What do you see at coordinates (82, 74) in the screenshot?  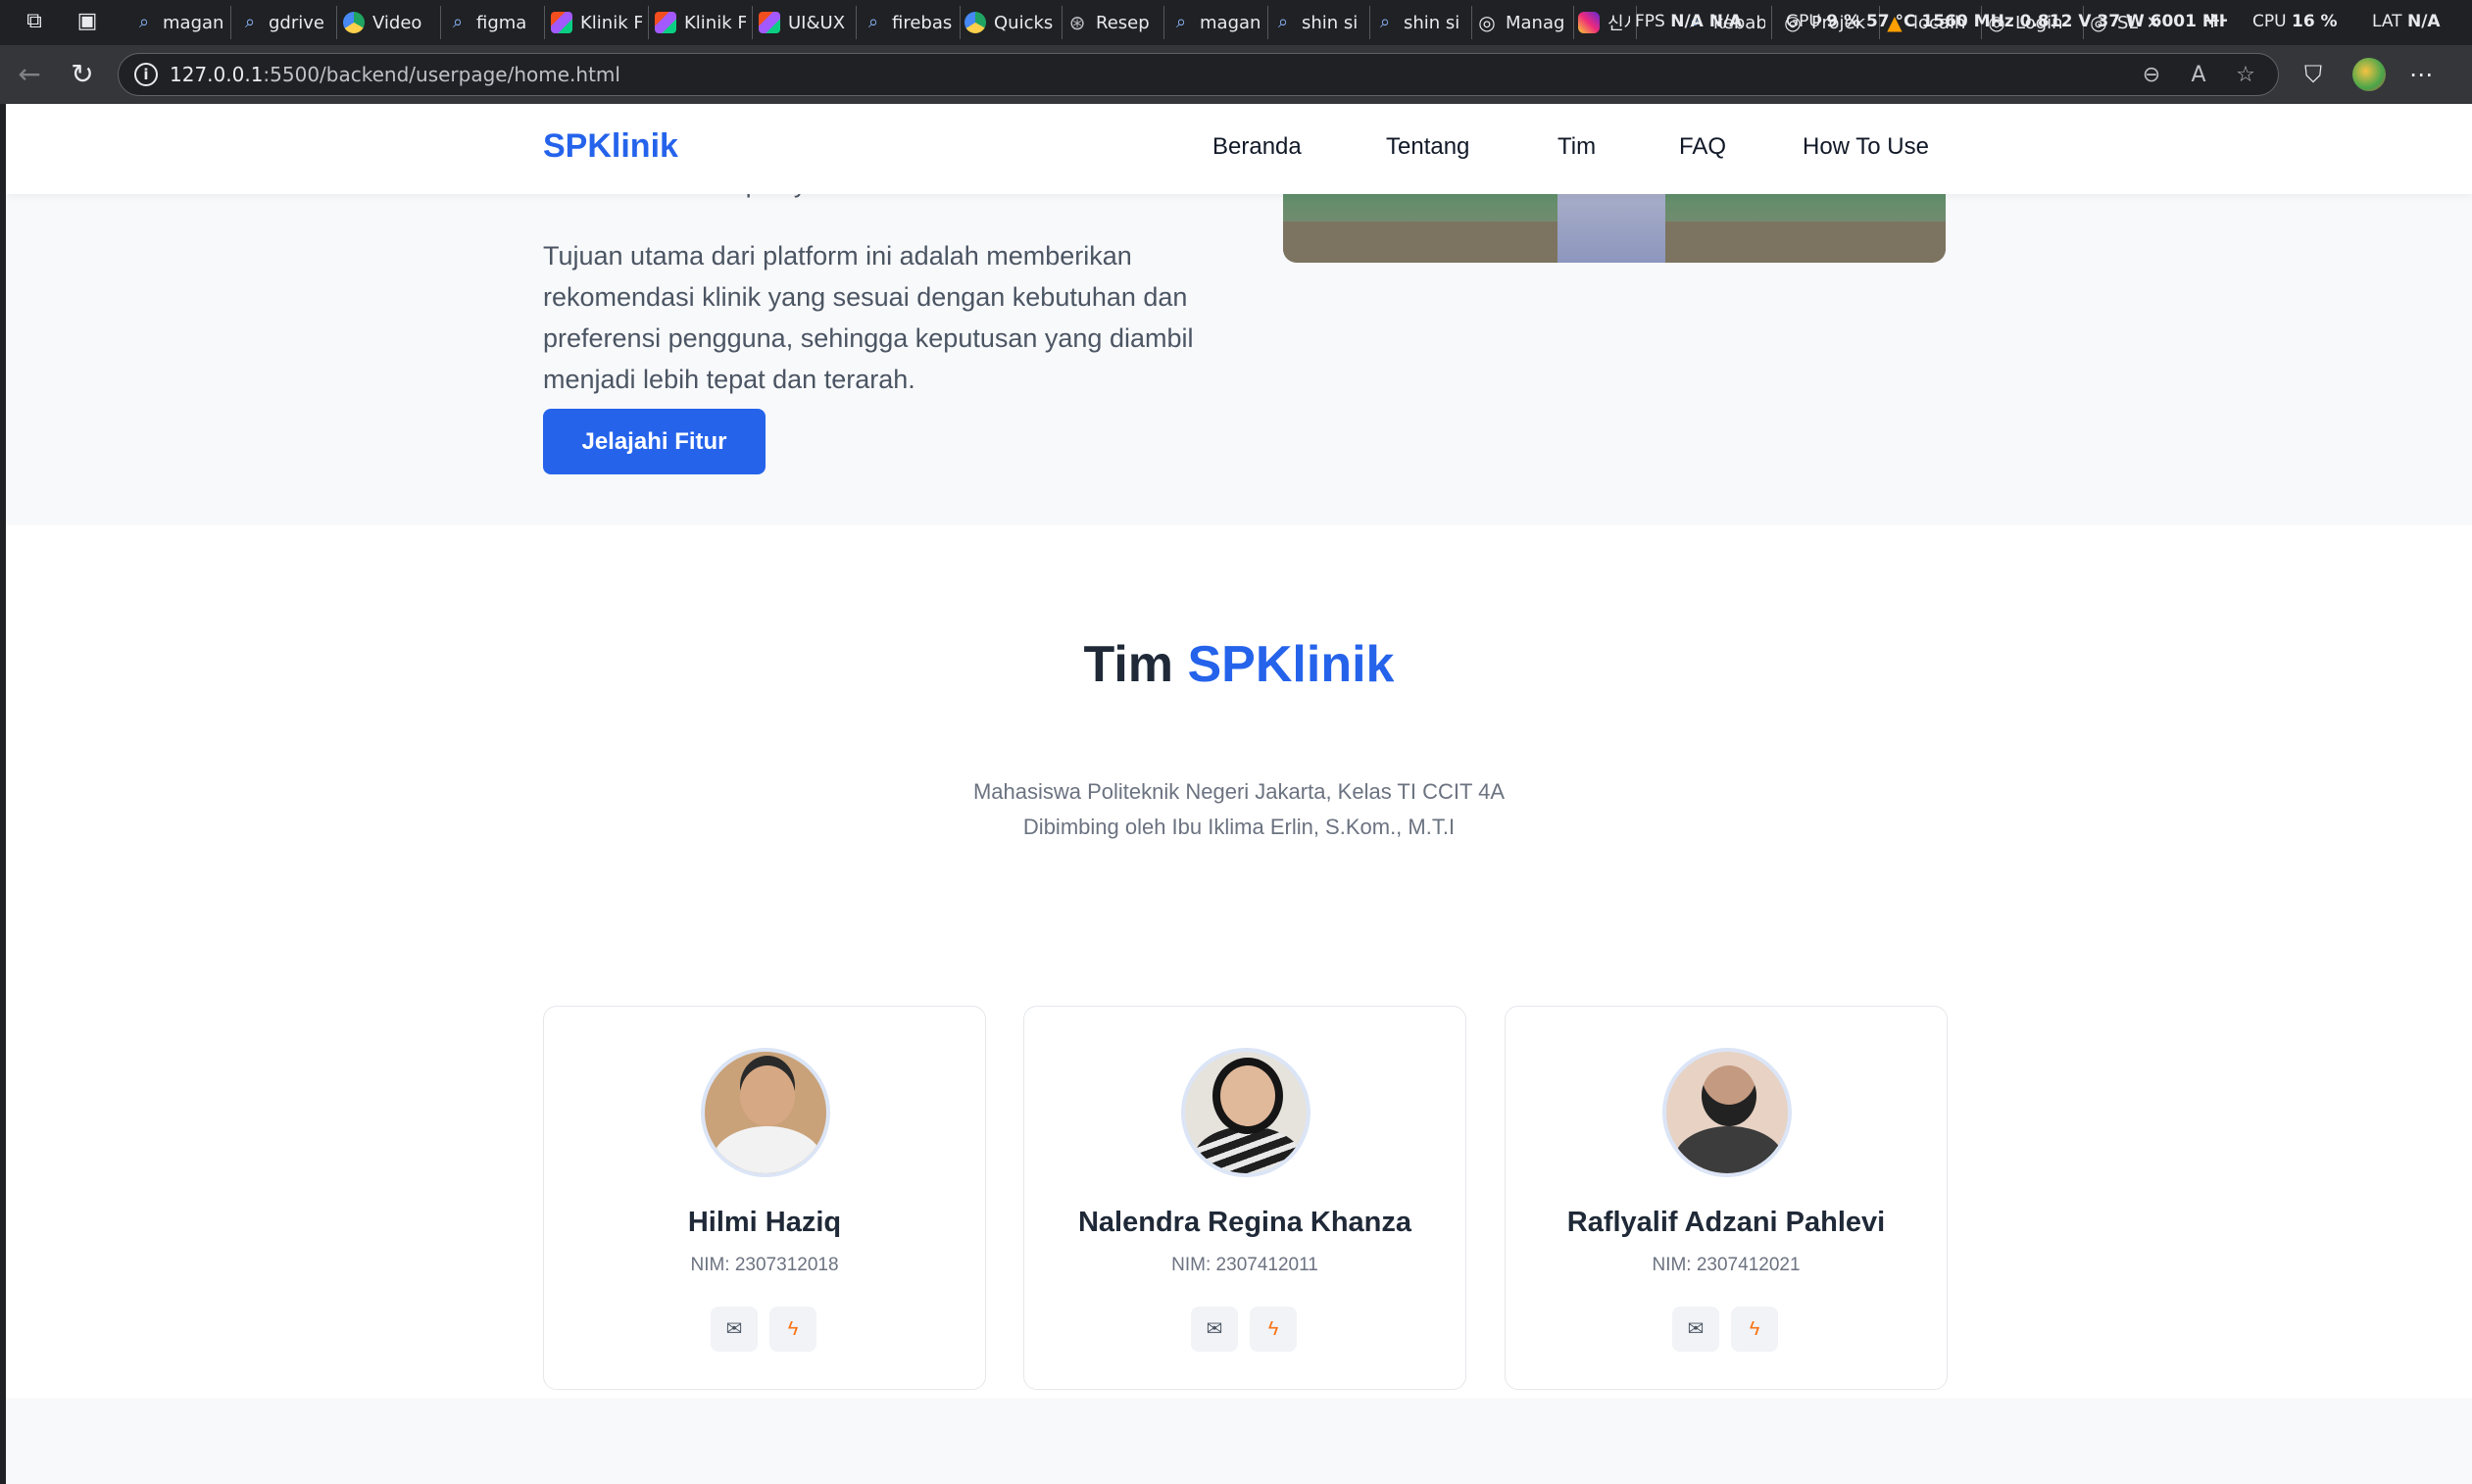 I see `reload-icon: ↻` at bounding box center [82, 74].